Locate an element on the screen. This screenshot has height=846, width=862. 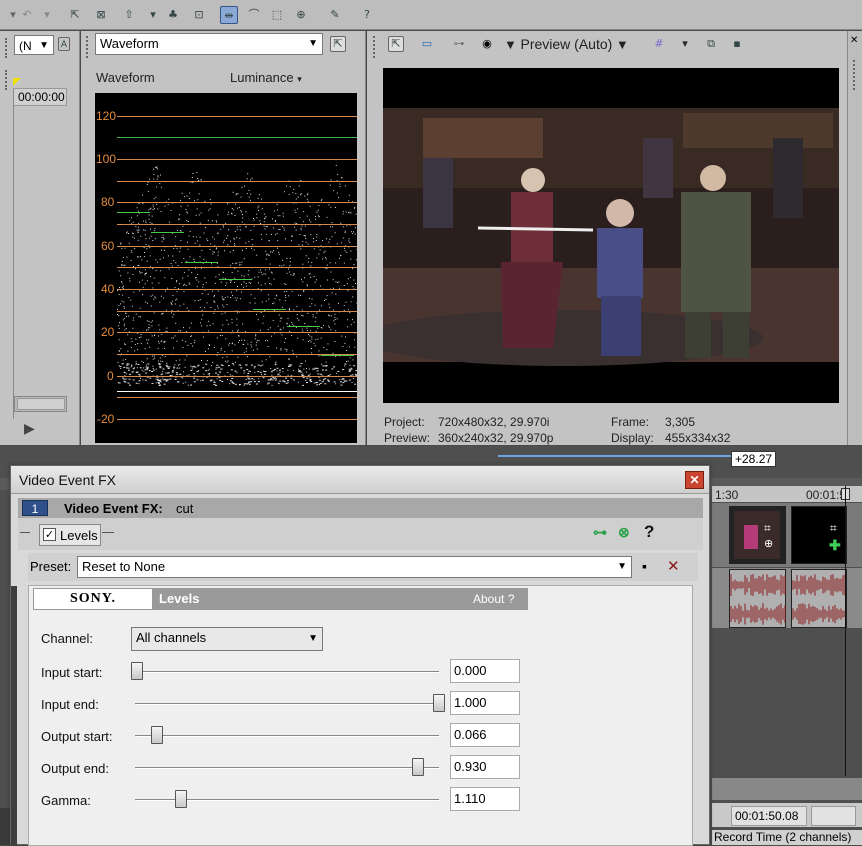
timecode: 00:00:00 is located at coordinates (40, 97).